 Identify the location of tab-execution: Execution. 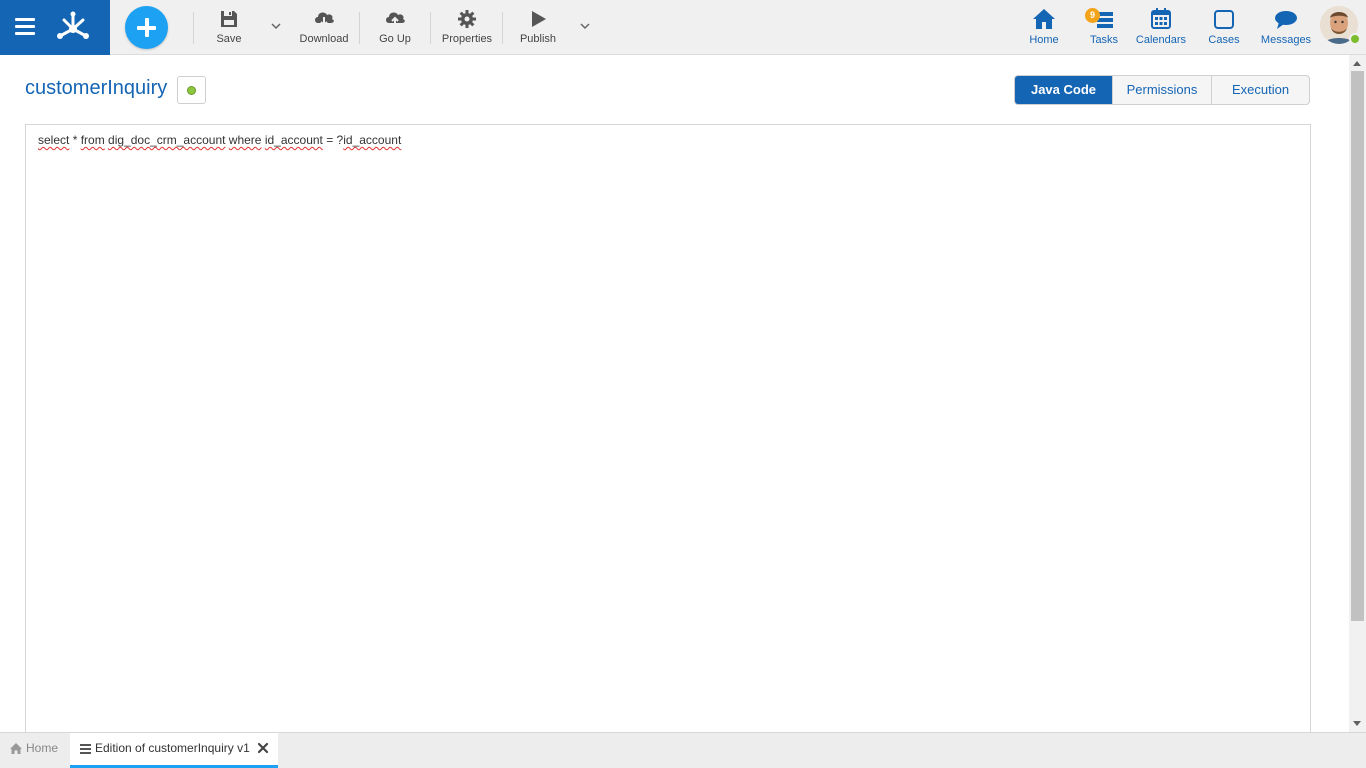
(1260, 90).